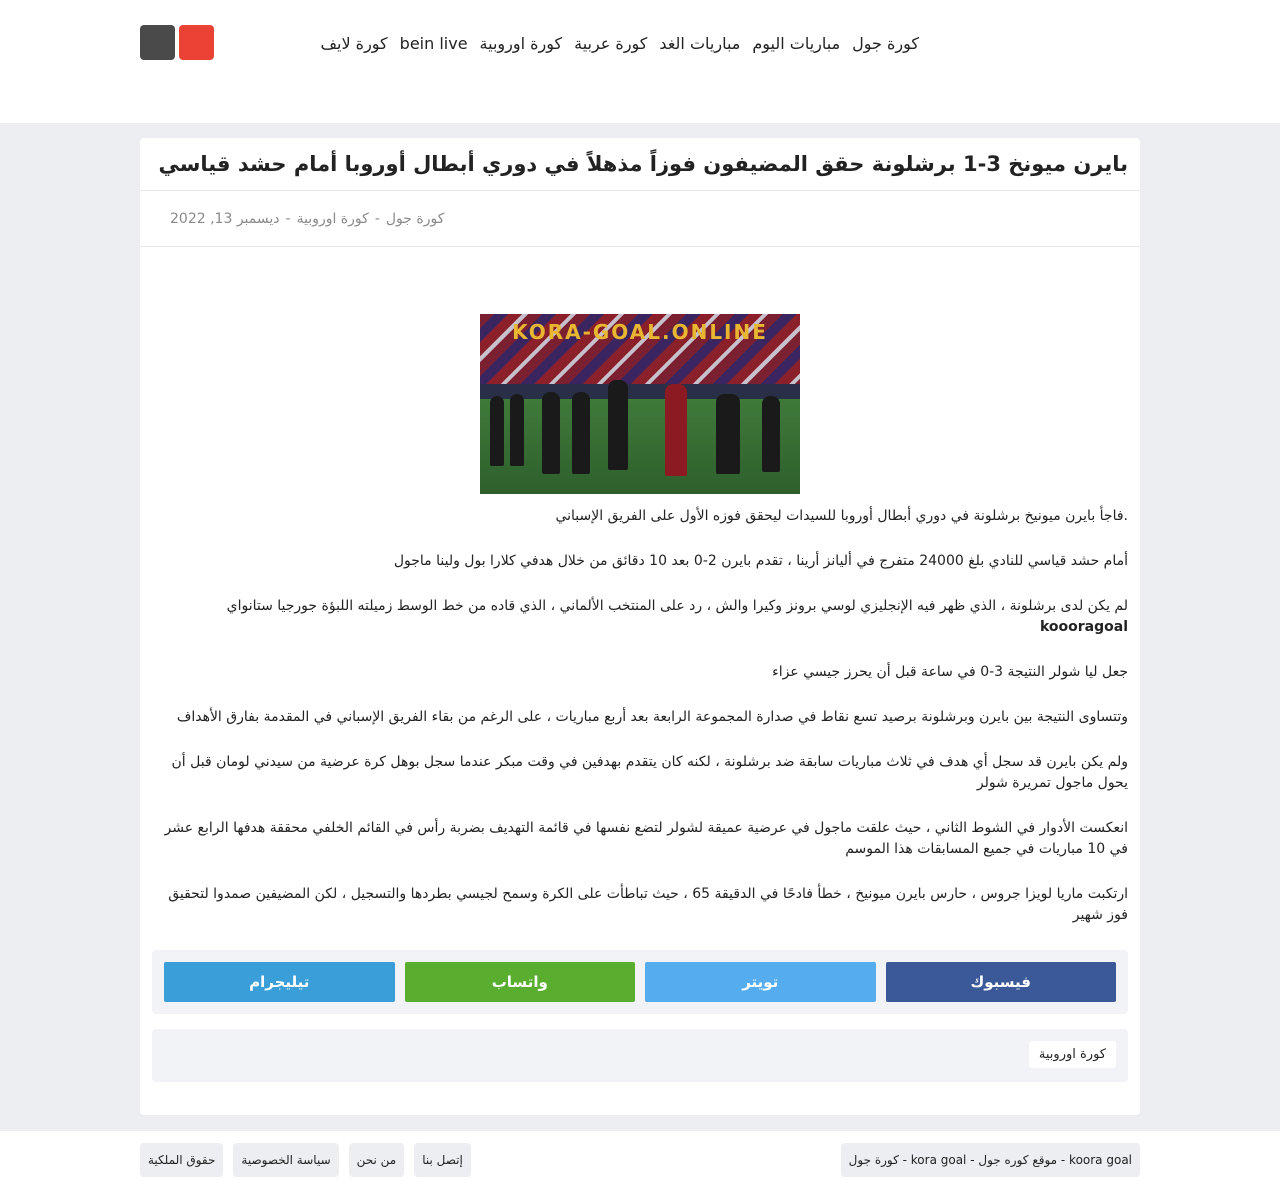 Image resolution: width=1280 pixels, height=1189 pixels. I want to click on image-pitch, so click(640, 446).